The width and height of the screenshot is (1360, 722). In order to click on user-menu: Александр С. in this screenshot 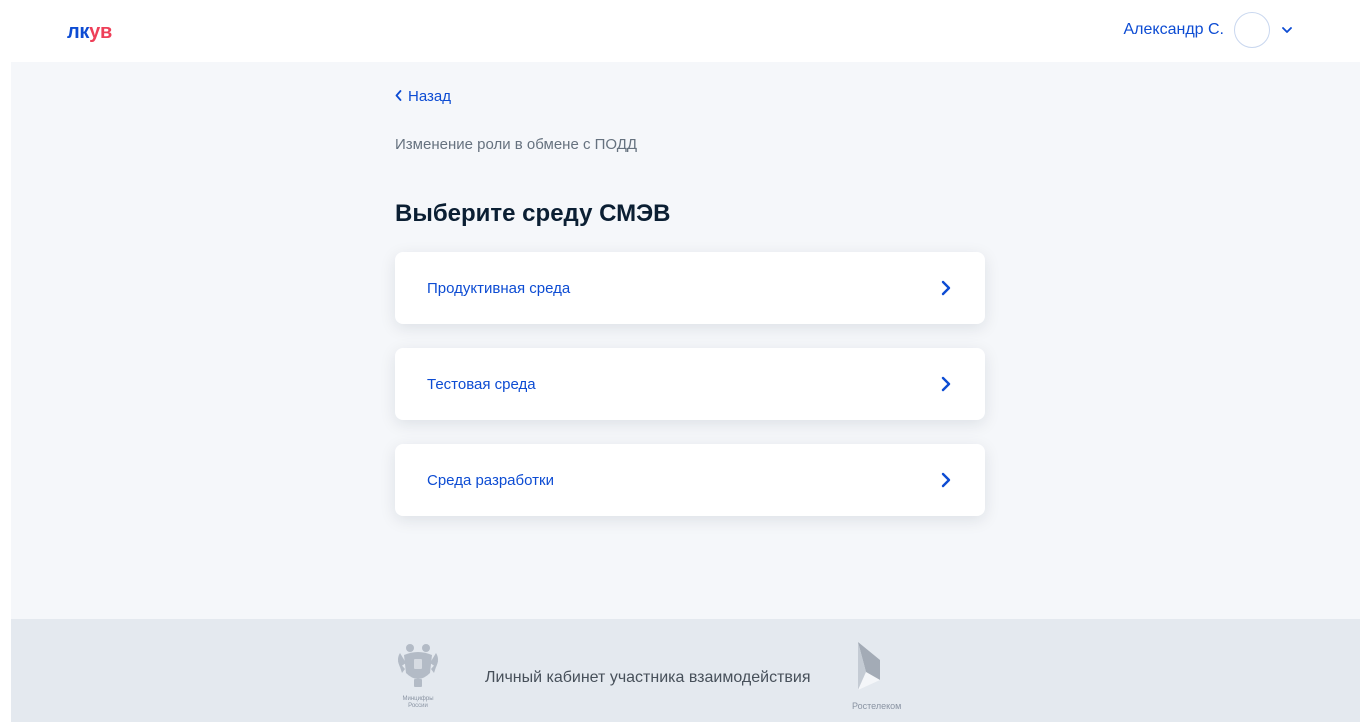, I will do `click(1209, 30)`.